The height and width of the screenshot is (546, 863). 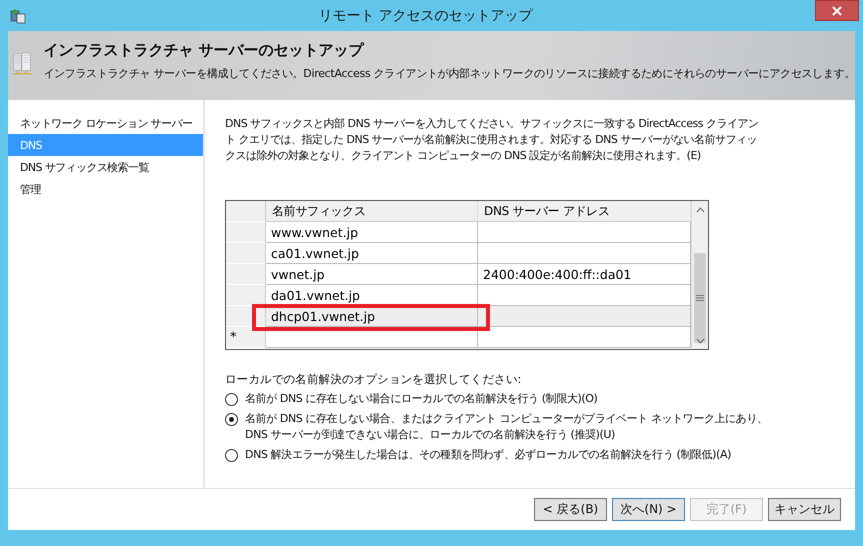 What do you see at coordinates (105, 123) in the screenshot?
I see `sidebar-item: ネットワーク ロケーション サーバー` at bounding box center [105, 123].